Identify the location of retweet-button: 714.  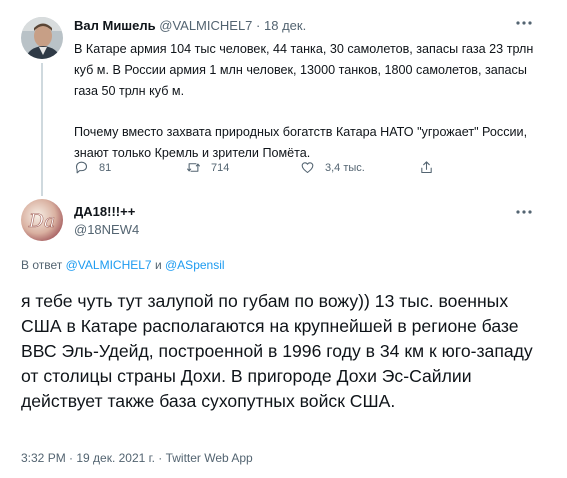
(207, 167).